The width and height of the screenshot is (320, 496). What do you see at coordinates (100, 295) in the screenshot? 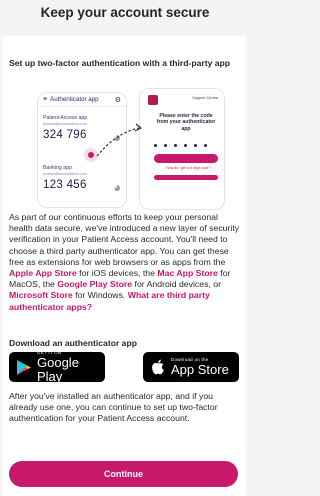
I see `body-text: for Windows.` at bounding box center [100, 295].